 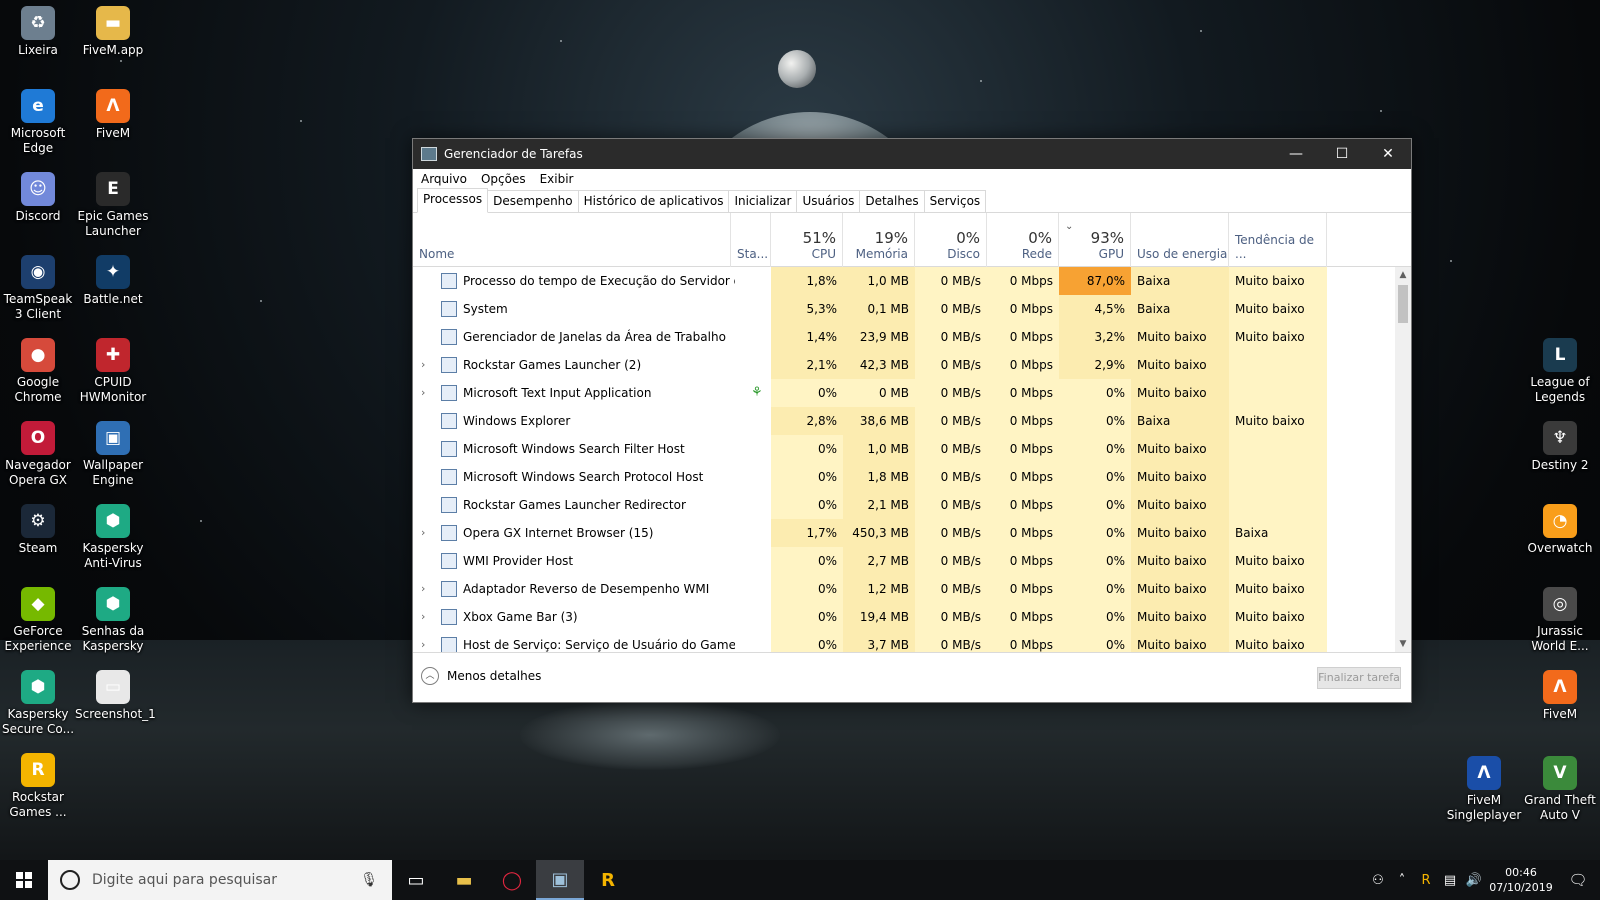 I want to click on microphone-icon: 🎙, so click(x=369, y=880).